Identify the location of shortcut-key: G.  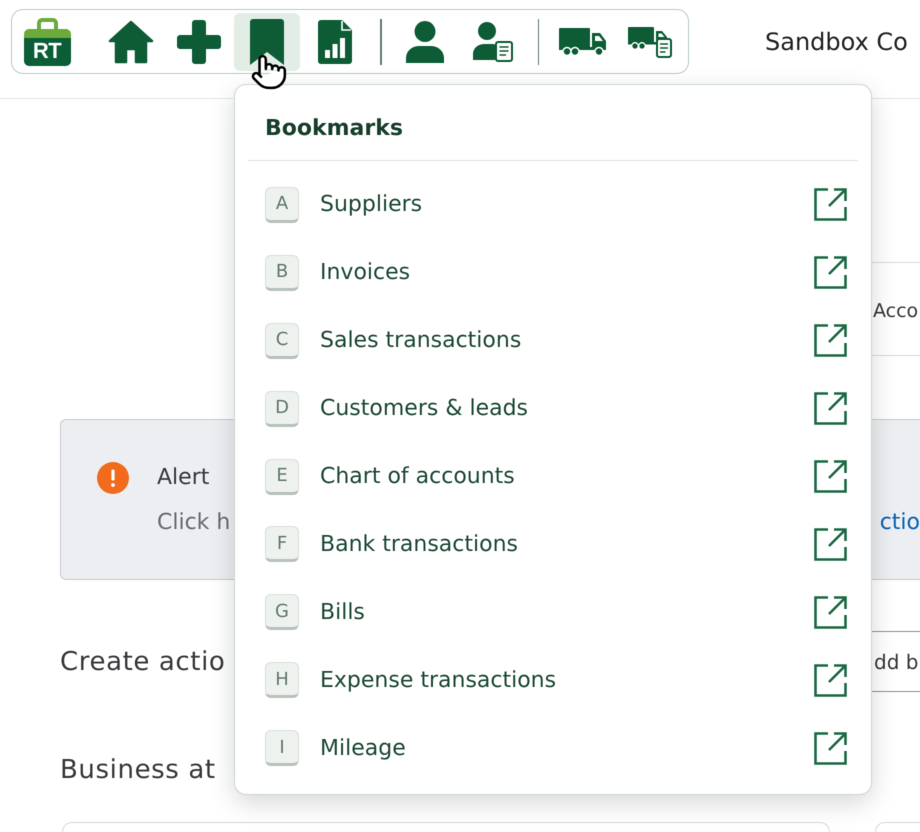
(282, 612).